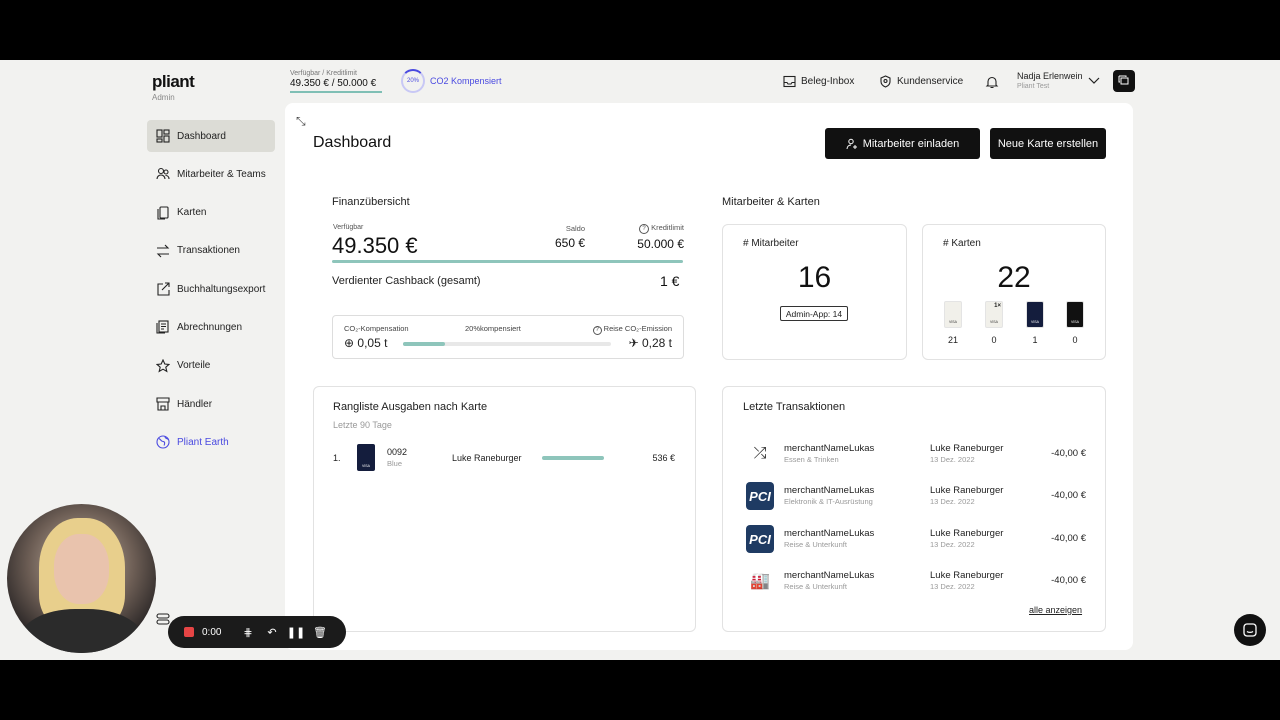  What do you see at coordinates (997, 306) in the screenshot?
I see `card-type-badge: 1×` at bounding box center [997, 306].